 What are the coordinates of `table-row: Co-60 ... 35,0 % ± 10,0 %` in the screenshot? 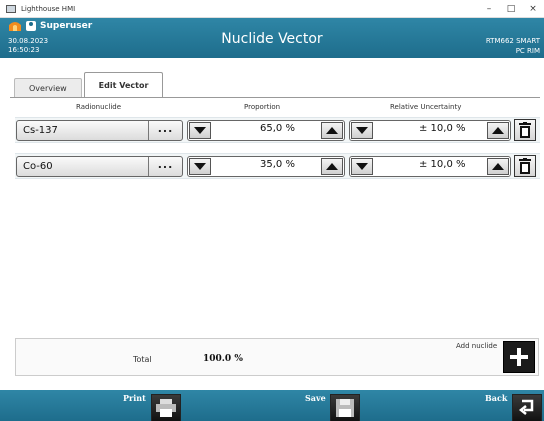 It's located at (277, 166).